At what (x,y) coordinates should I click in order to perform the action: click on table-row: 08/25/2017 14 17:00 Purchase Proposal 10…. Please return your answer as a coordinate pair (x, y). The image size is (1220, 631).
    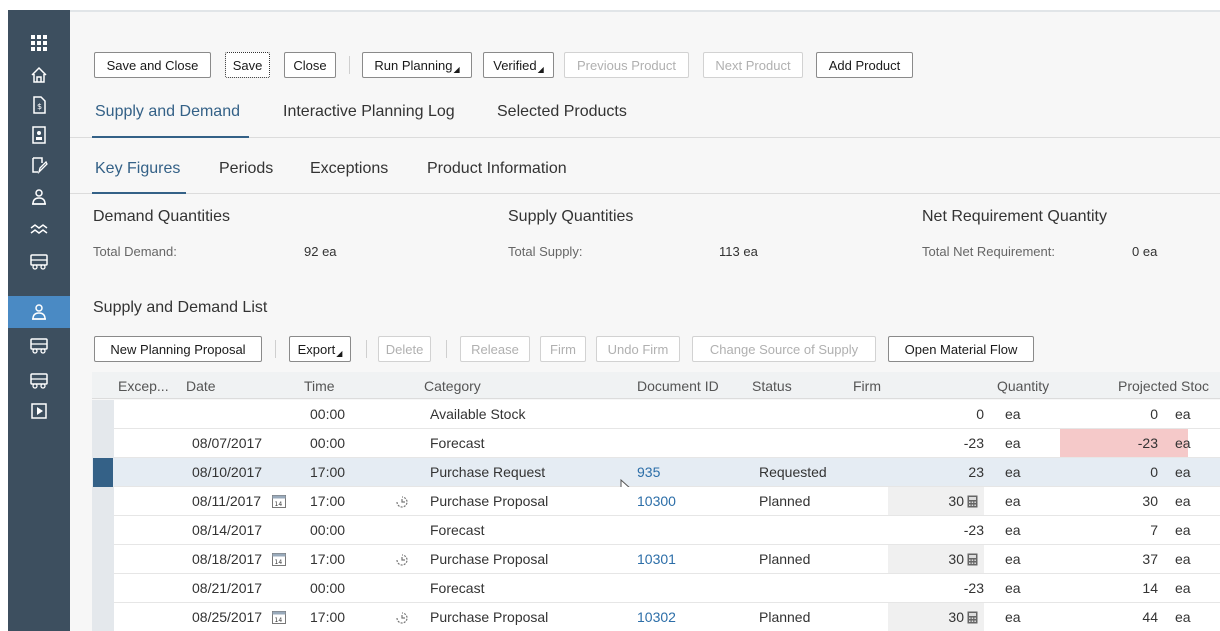
    Looking at the image, I should click on (656, 617).